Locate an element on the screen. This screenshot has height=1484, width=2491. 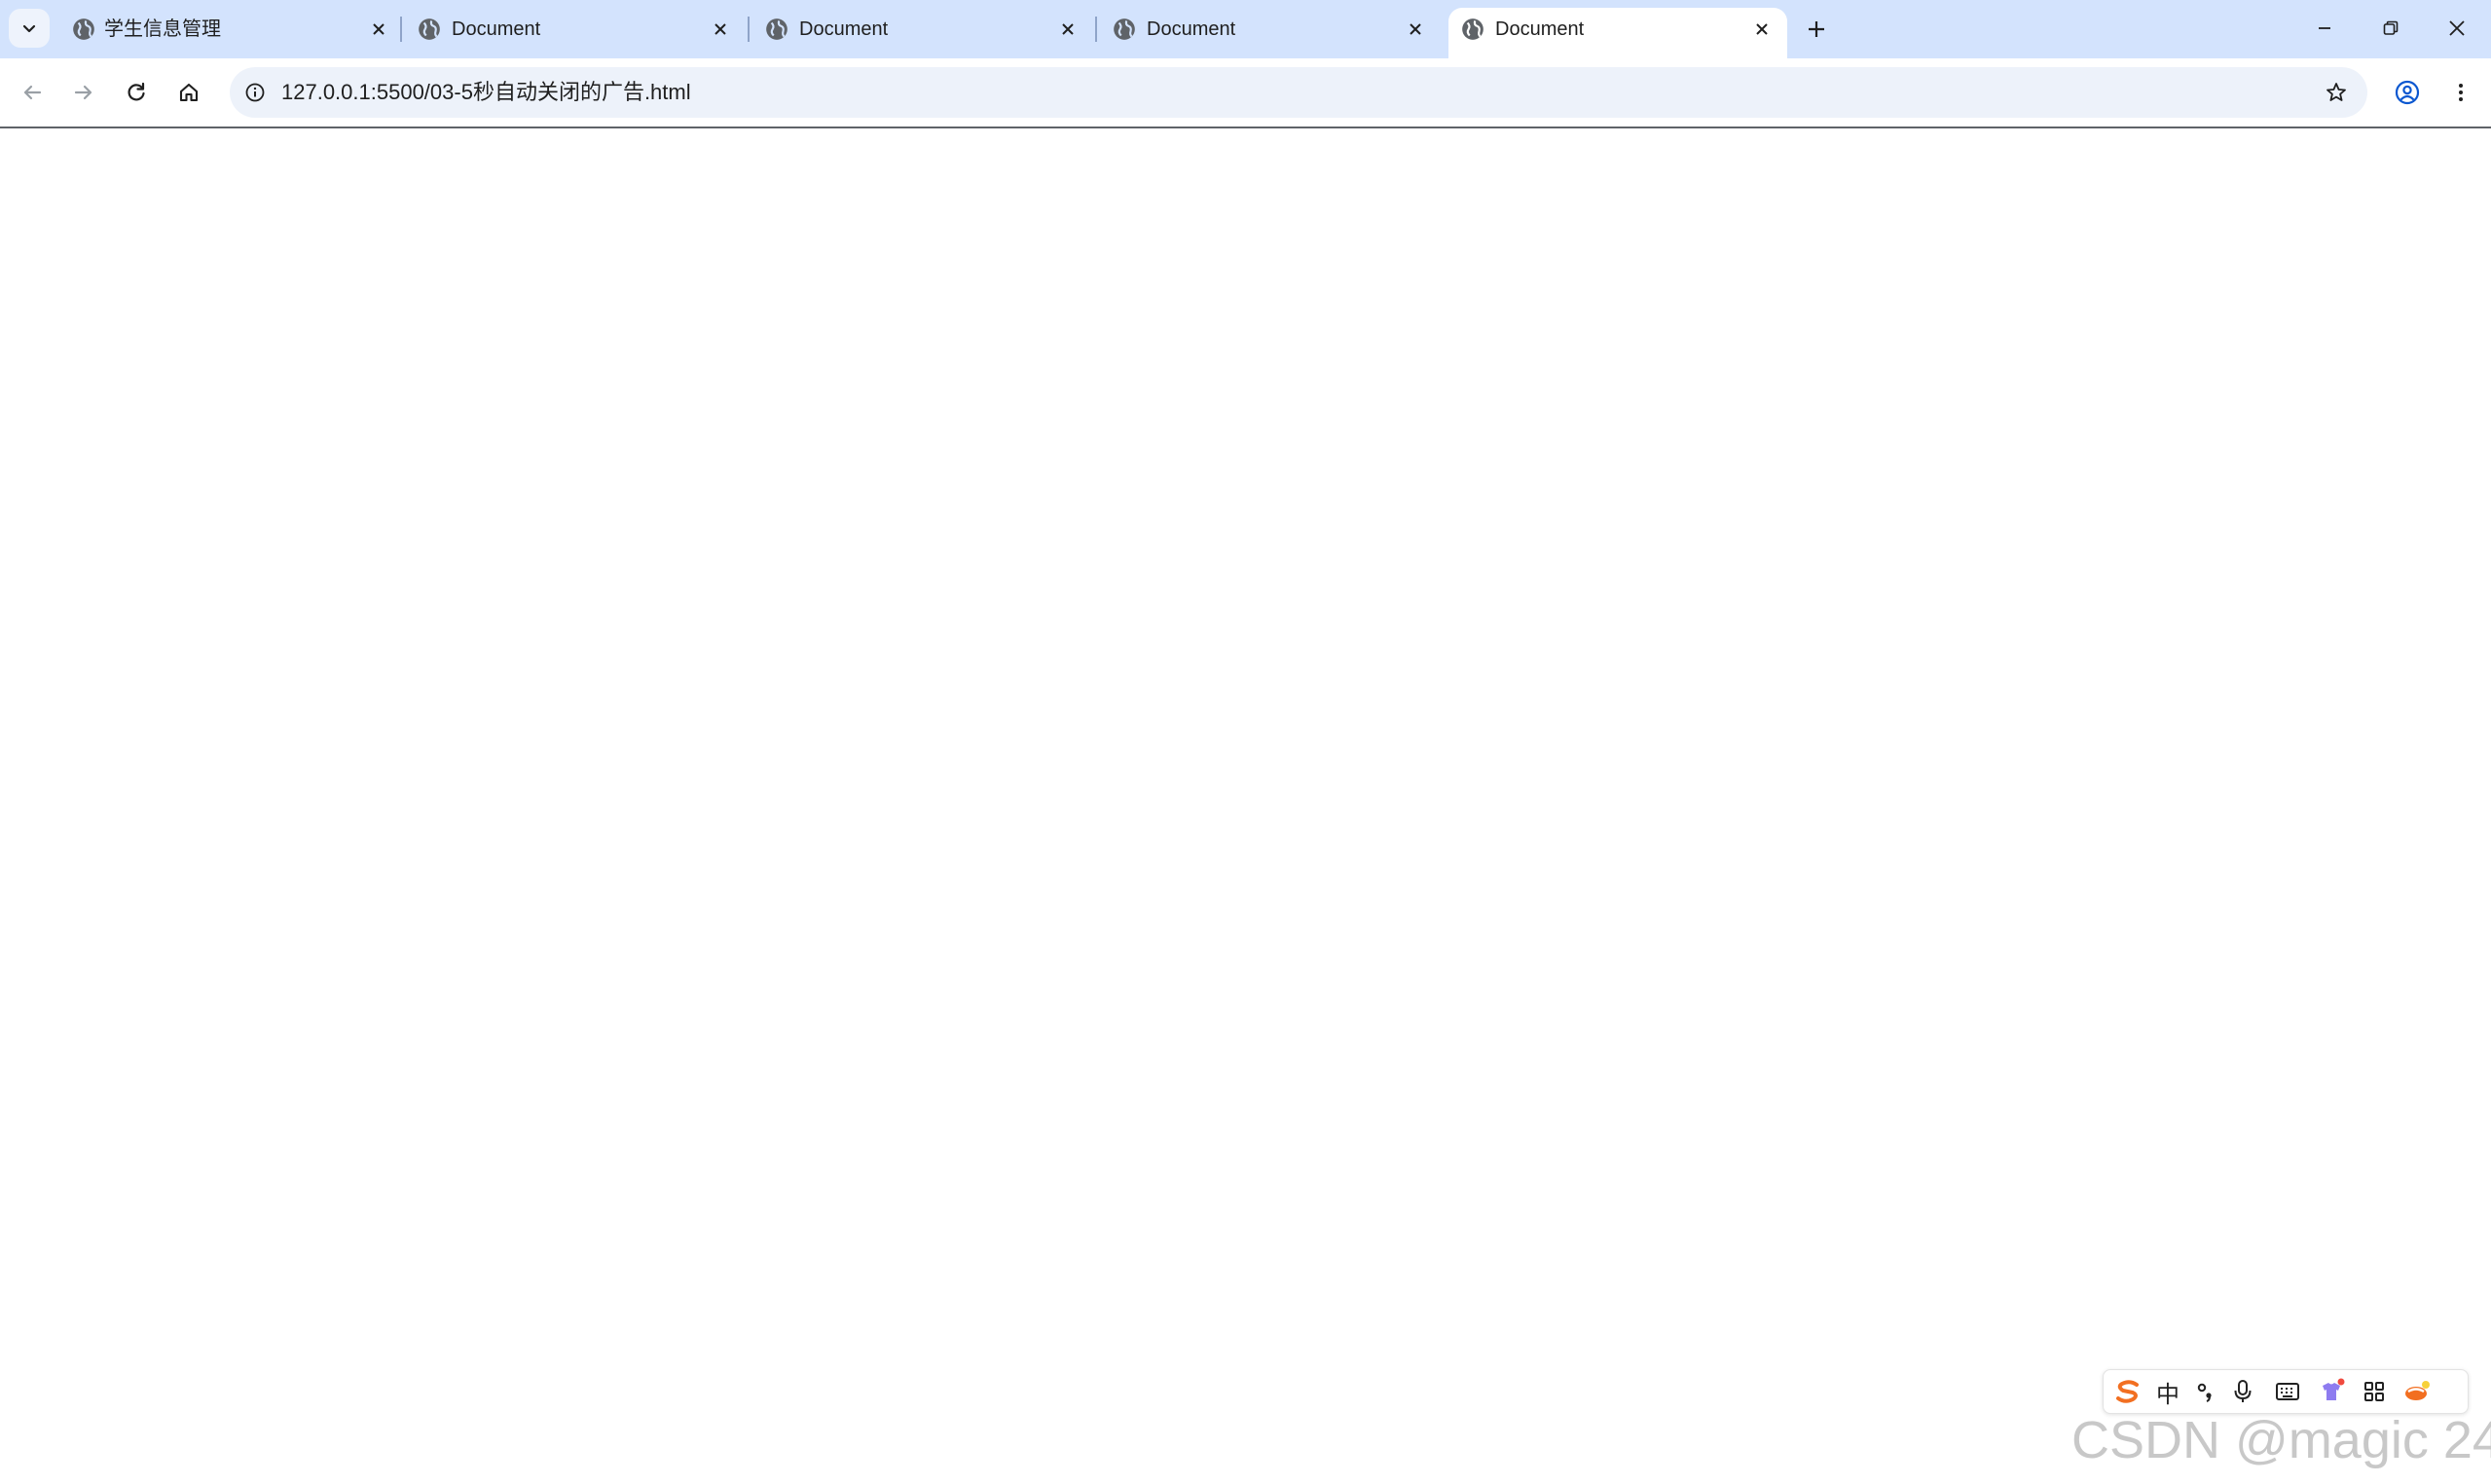
toolbox-icon is located at coordinates (2374, 1391).